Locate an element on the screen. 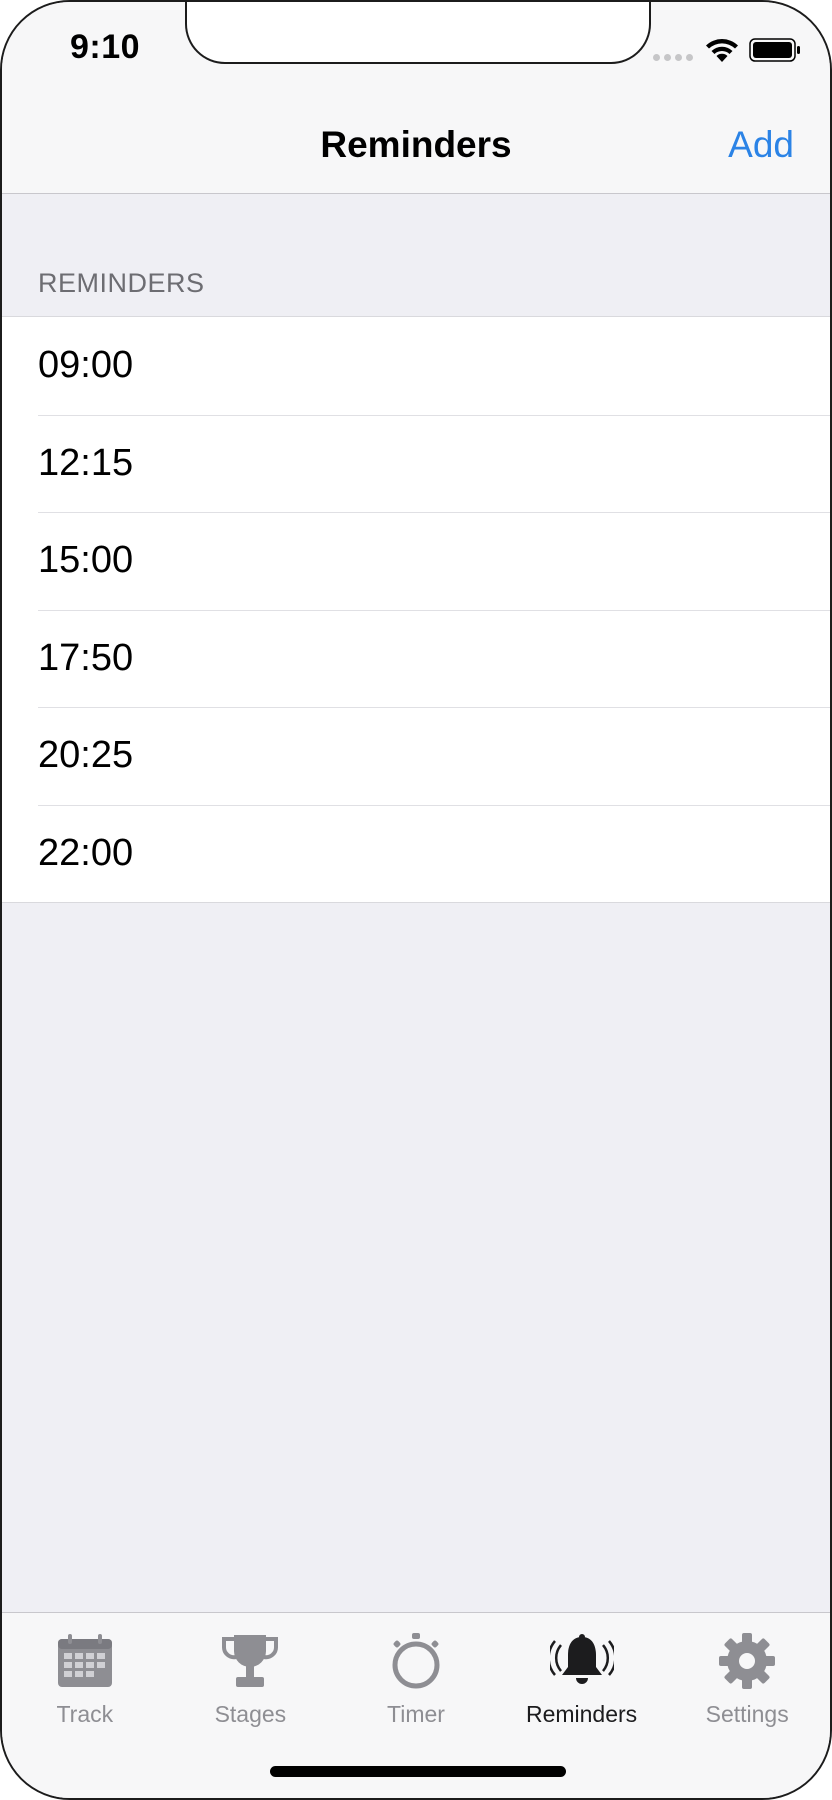  reminder-row: 22:00 is located at coordinates (416, 853).